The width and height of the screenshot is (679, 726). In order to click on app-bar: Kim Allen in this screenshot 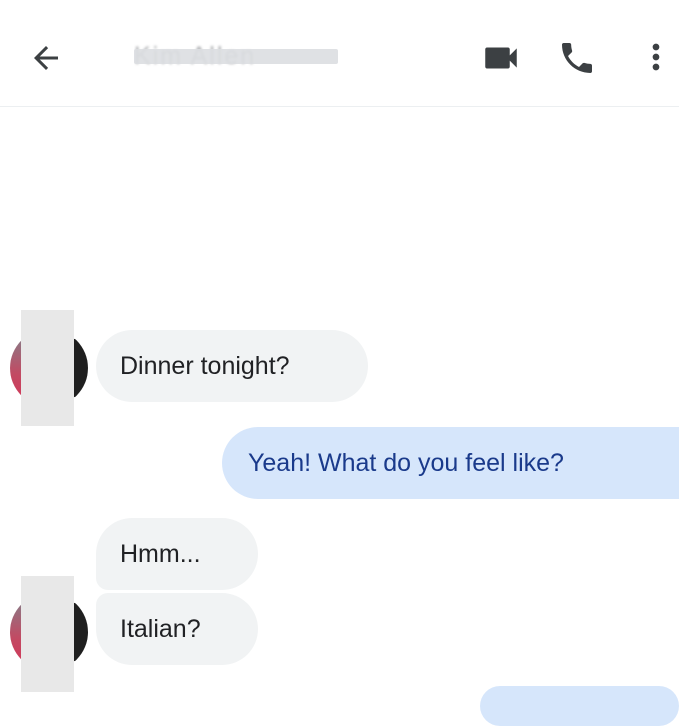, I will do `click(339, 53)`.